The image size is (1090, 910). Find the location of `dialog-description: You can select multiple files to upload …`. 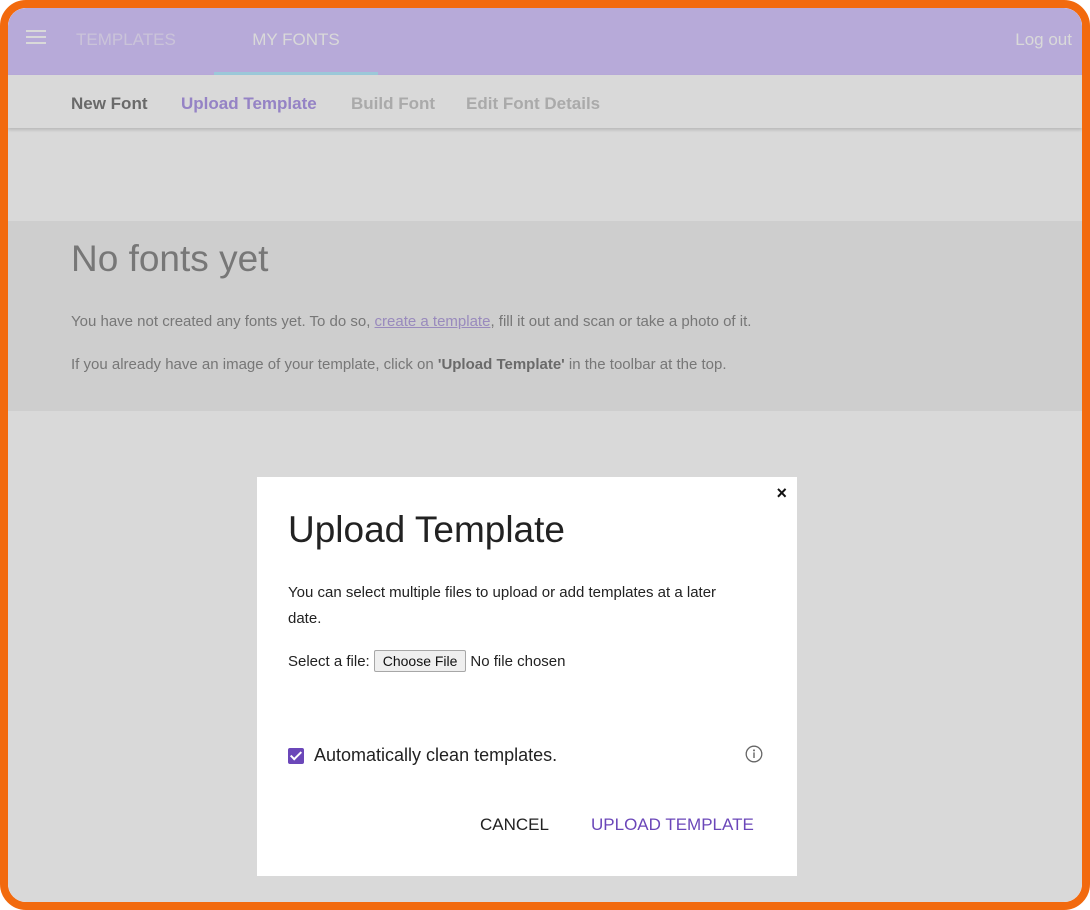

dialog-description: You can select multiple files to upload … is located at coordinates (502, 605).